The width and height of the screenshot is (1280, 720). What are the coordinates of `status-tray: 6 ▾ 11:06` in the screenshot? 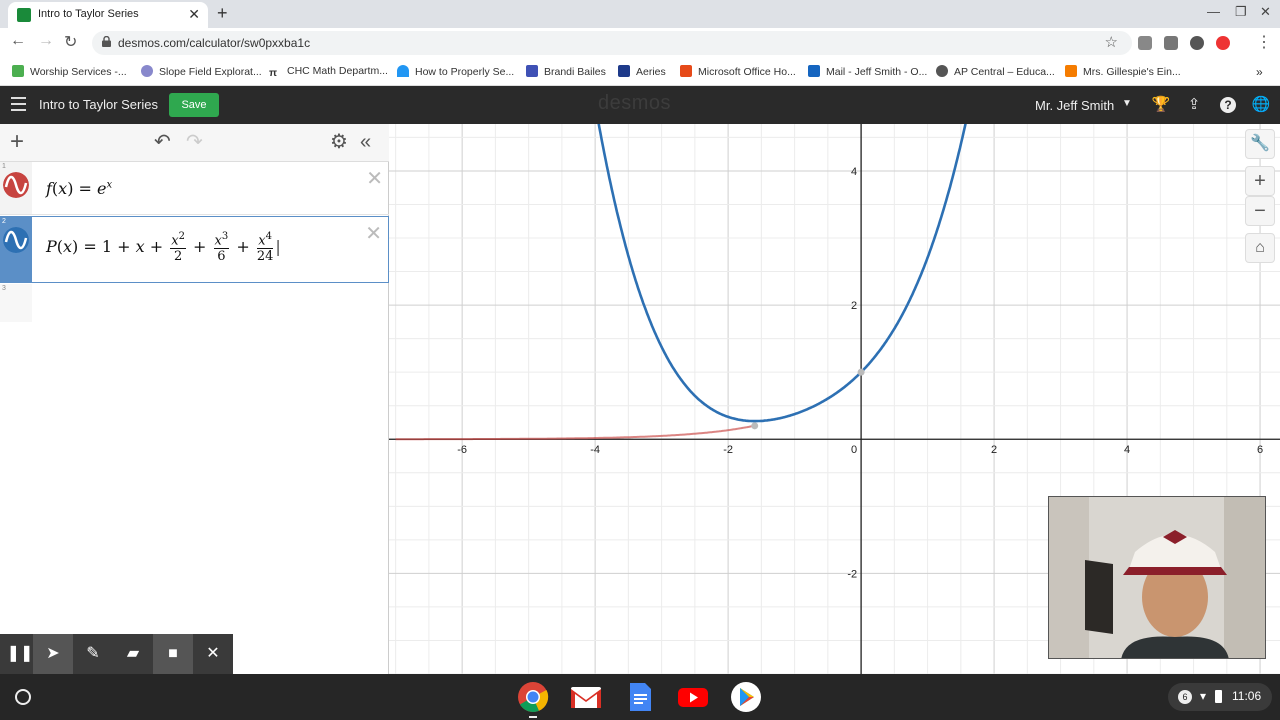 It's located at (1220, 697).